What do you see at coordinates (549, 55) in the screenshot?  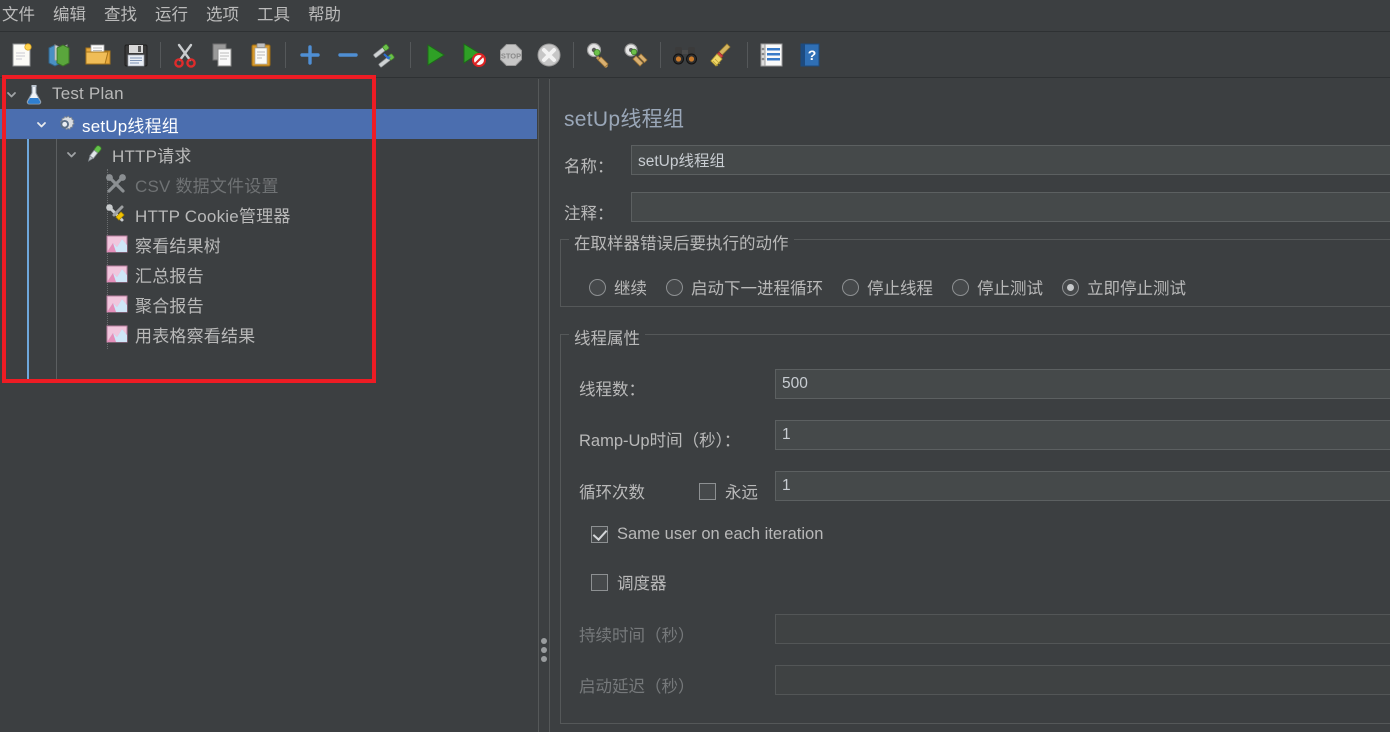 I see `shutdown-icon` at bounding box center [549, 55].